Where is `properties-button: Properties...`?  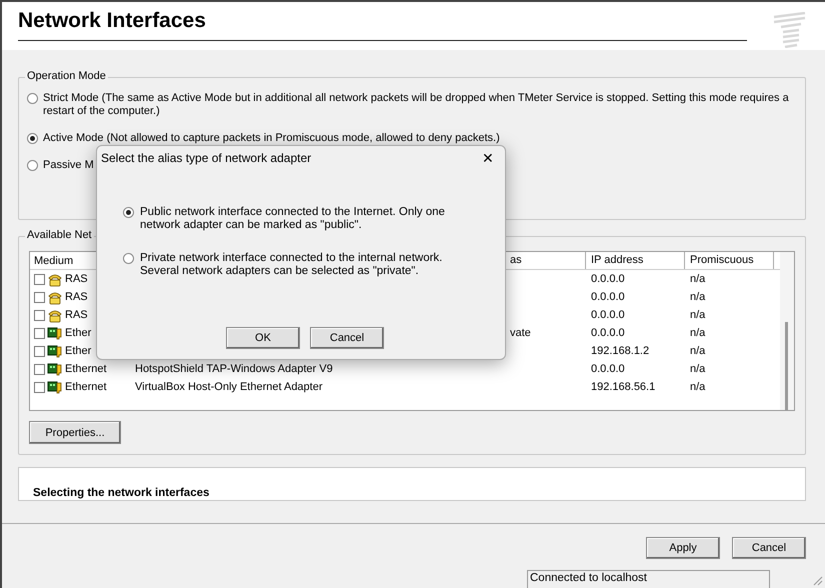 properties-button: Properties... is located at coordinates (75, 432).